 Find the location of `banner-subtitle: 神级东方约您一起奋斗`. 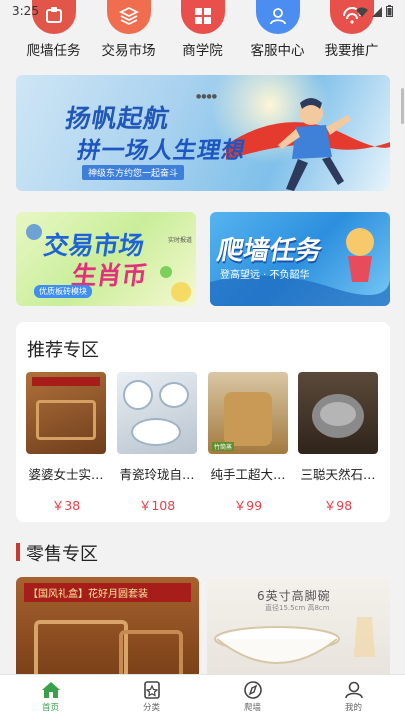

banner-subtitle: 神级东方约您一起奋斗 is located at coordinates (133, 172).